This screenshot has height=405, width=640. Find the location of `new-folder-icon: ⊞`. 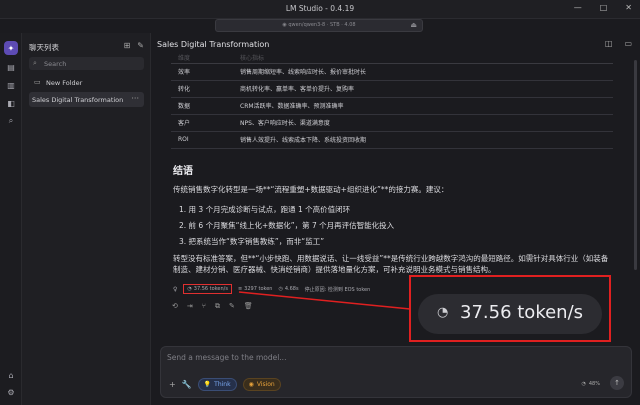

new-folder-icon: ⊞ is located at coordinates (127, 45).